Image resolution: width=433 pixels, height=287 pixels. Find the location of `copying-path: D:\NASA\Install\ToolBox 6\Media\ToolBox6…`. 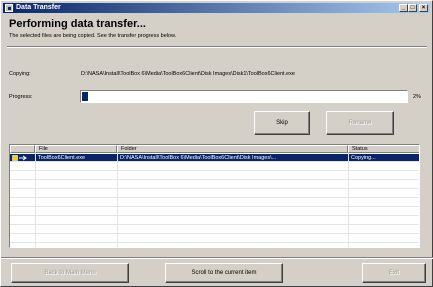

copying-path: D:\NASA\Install\ToolBox 6\Media\ToolBox6… is located at coordinates (188, 74).